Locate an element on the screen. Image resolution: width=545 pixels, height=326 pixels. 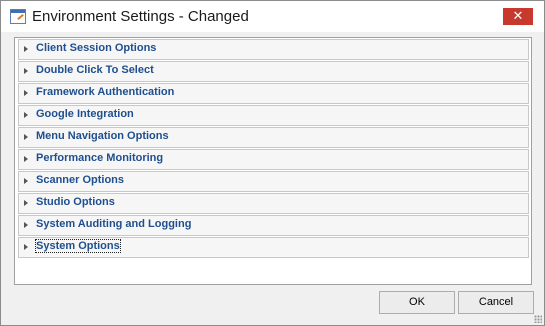
group-label: Double Click To Select is located at coordinates (95, 70).